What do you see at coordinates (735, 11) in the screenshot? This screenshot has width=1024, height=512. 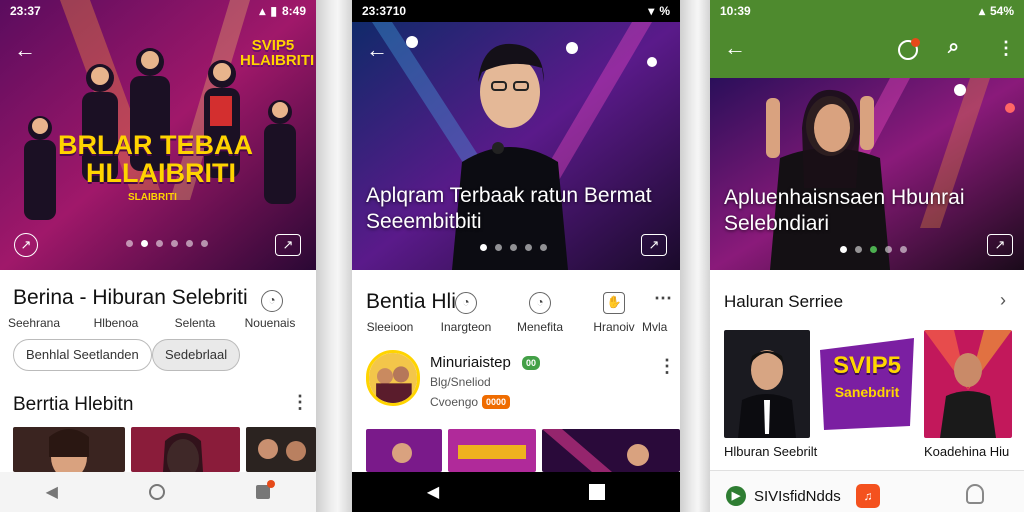 I see `status-time: 10:39` at bounding box center [735, 11].